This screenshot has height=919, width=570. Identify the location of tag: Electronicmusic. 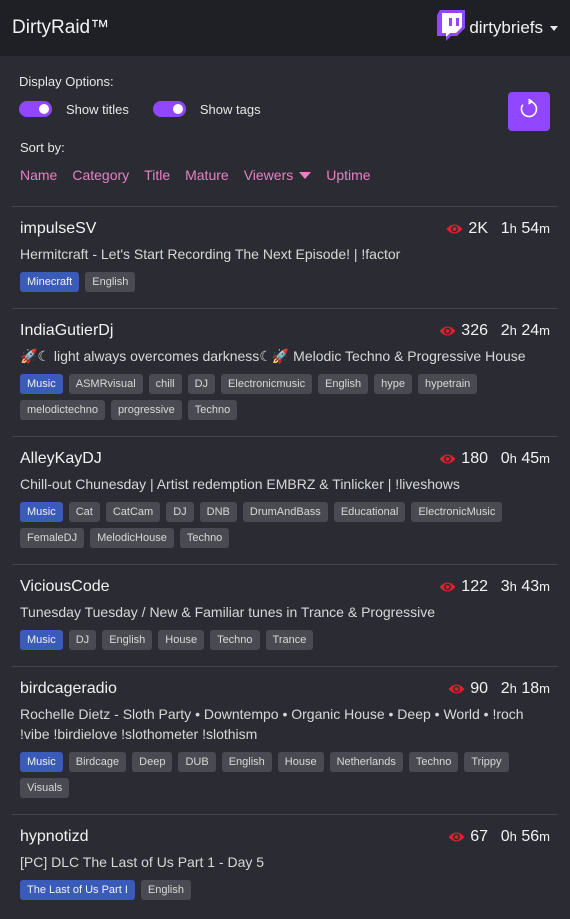
(267, 384).